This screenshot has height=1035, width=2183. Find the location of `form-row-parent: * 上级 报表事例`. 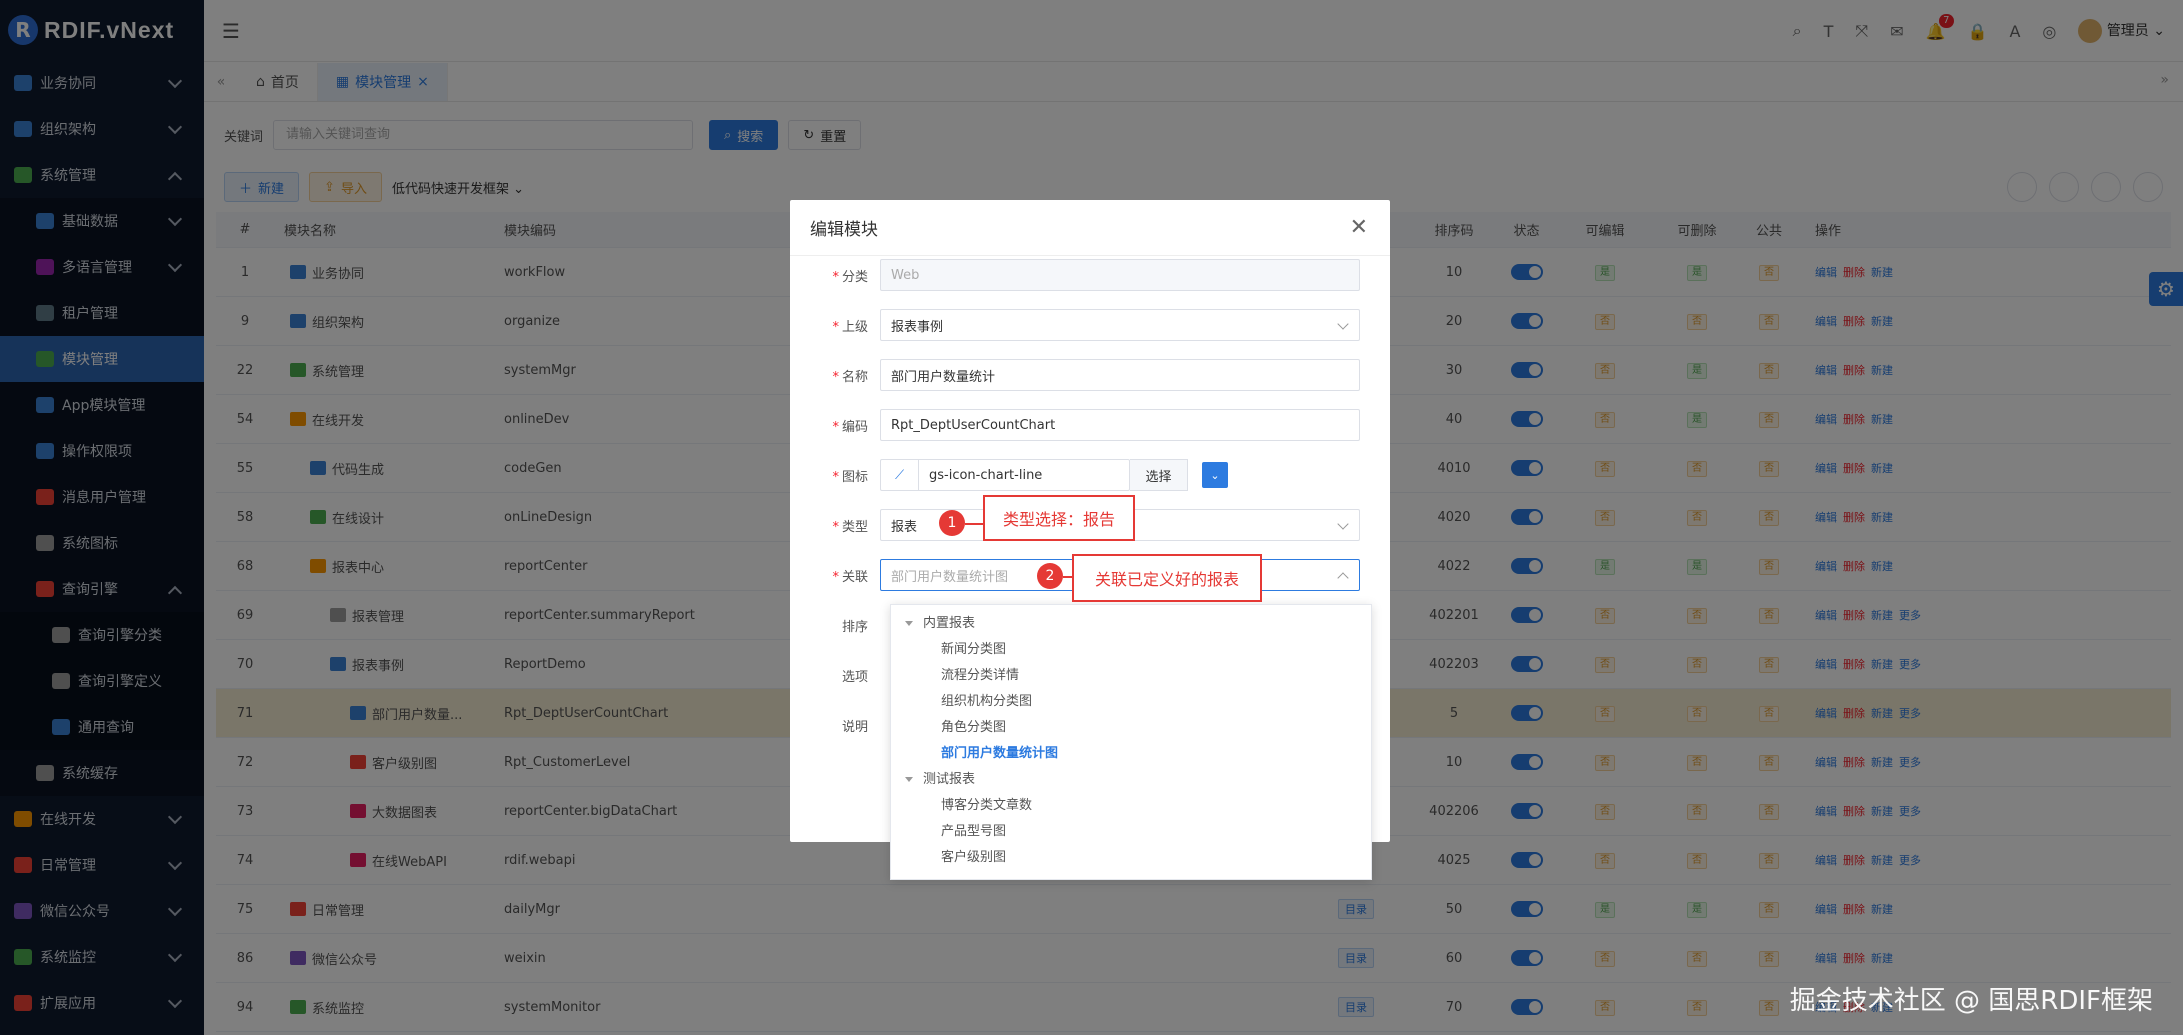

form-row-parent: * 上级 报表事例 is located at coordinates (1090, 325).